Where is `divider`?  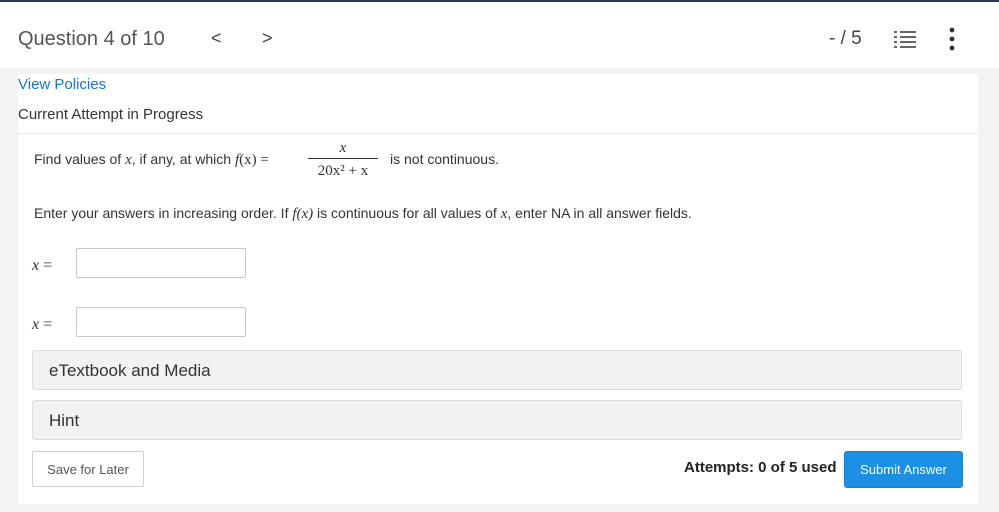
divider is located at coordinates (498, 133).